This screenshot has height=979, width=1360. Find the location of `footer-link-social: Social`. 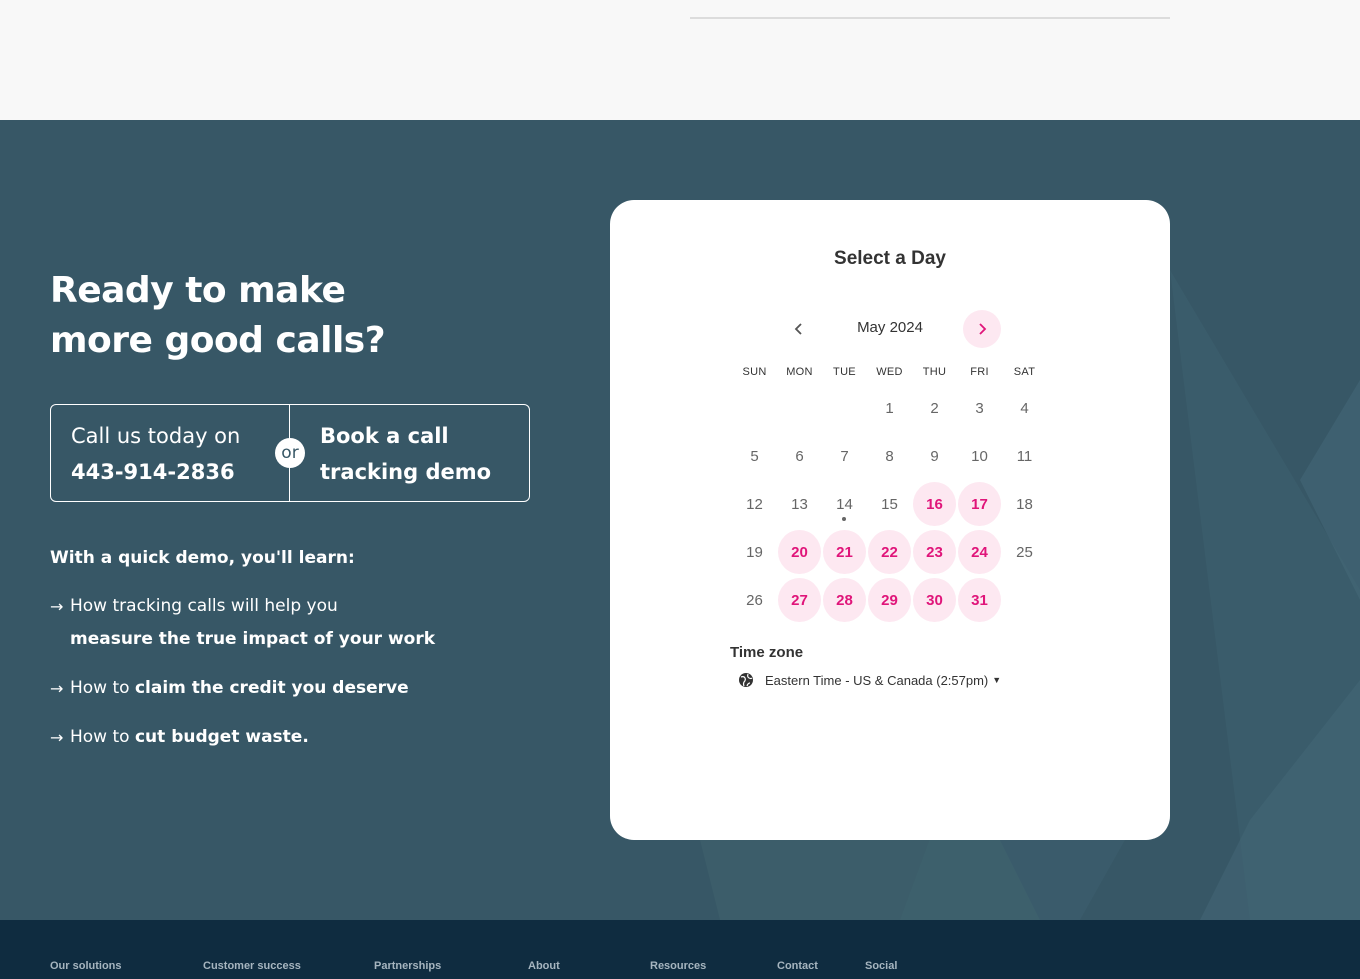

footer-link-social: Social is located at coordinates (881, 966).